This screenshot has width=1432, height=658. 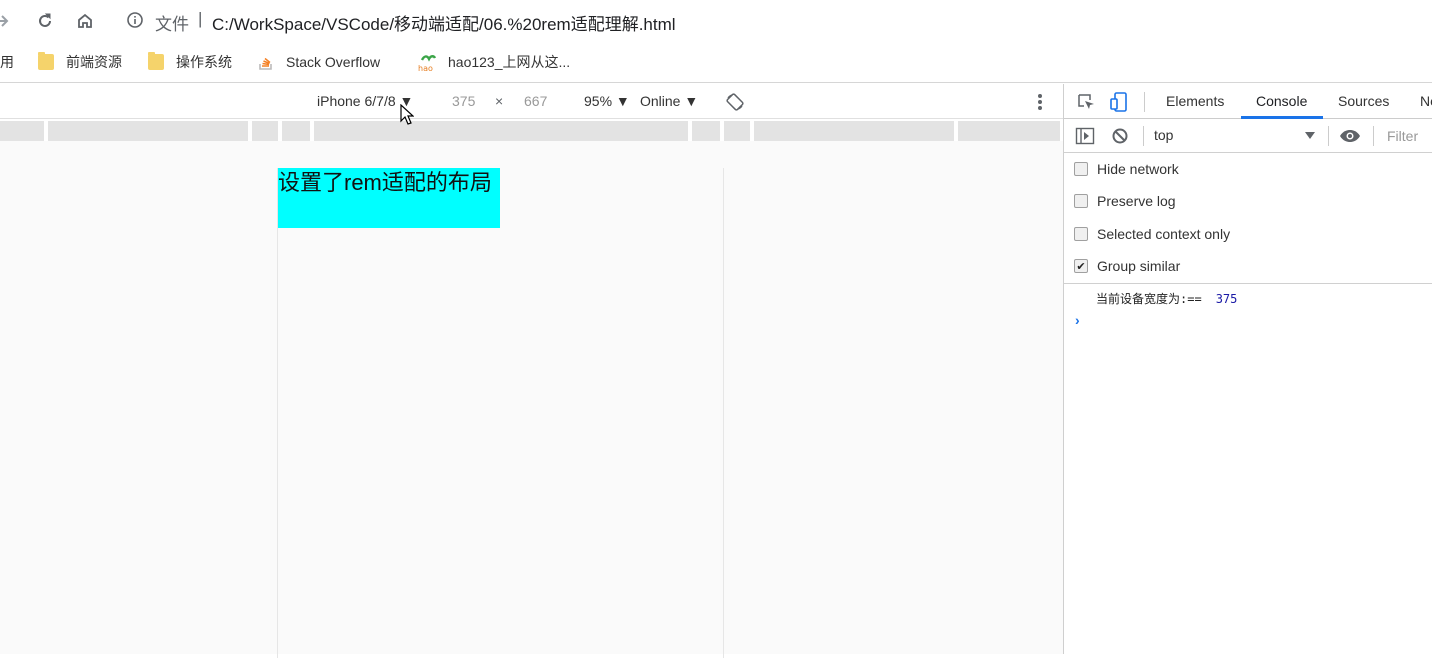 I want to click on option-group-similar: ✔ Group similar, so click(x=1127, y=266).